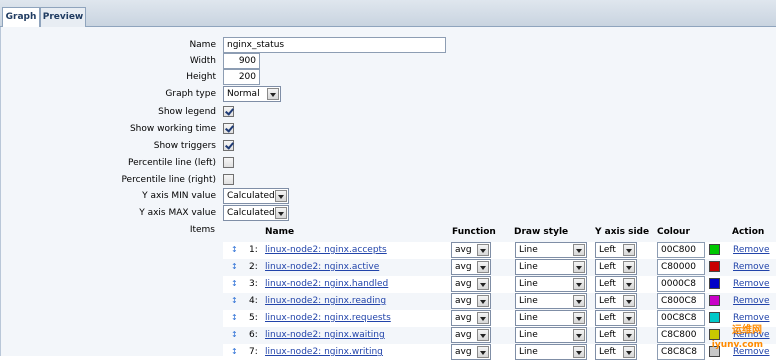 This screenshot has height=361, width=776. I want to click on y-min-select: Calculated, so click(256, 196).